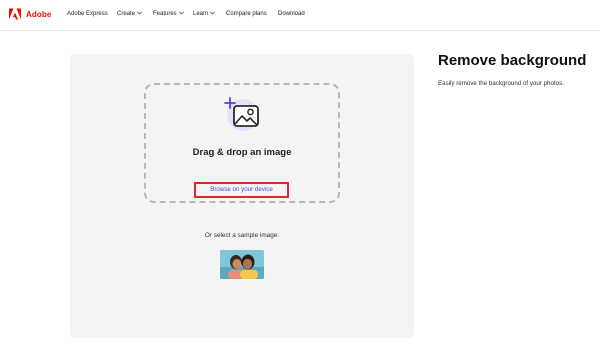 Image resolution: width=600 pixels, height=357 pixels. I want to click on browse-highlight: Browse on your device, so click(241, 190).